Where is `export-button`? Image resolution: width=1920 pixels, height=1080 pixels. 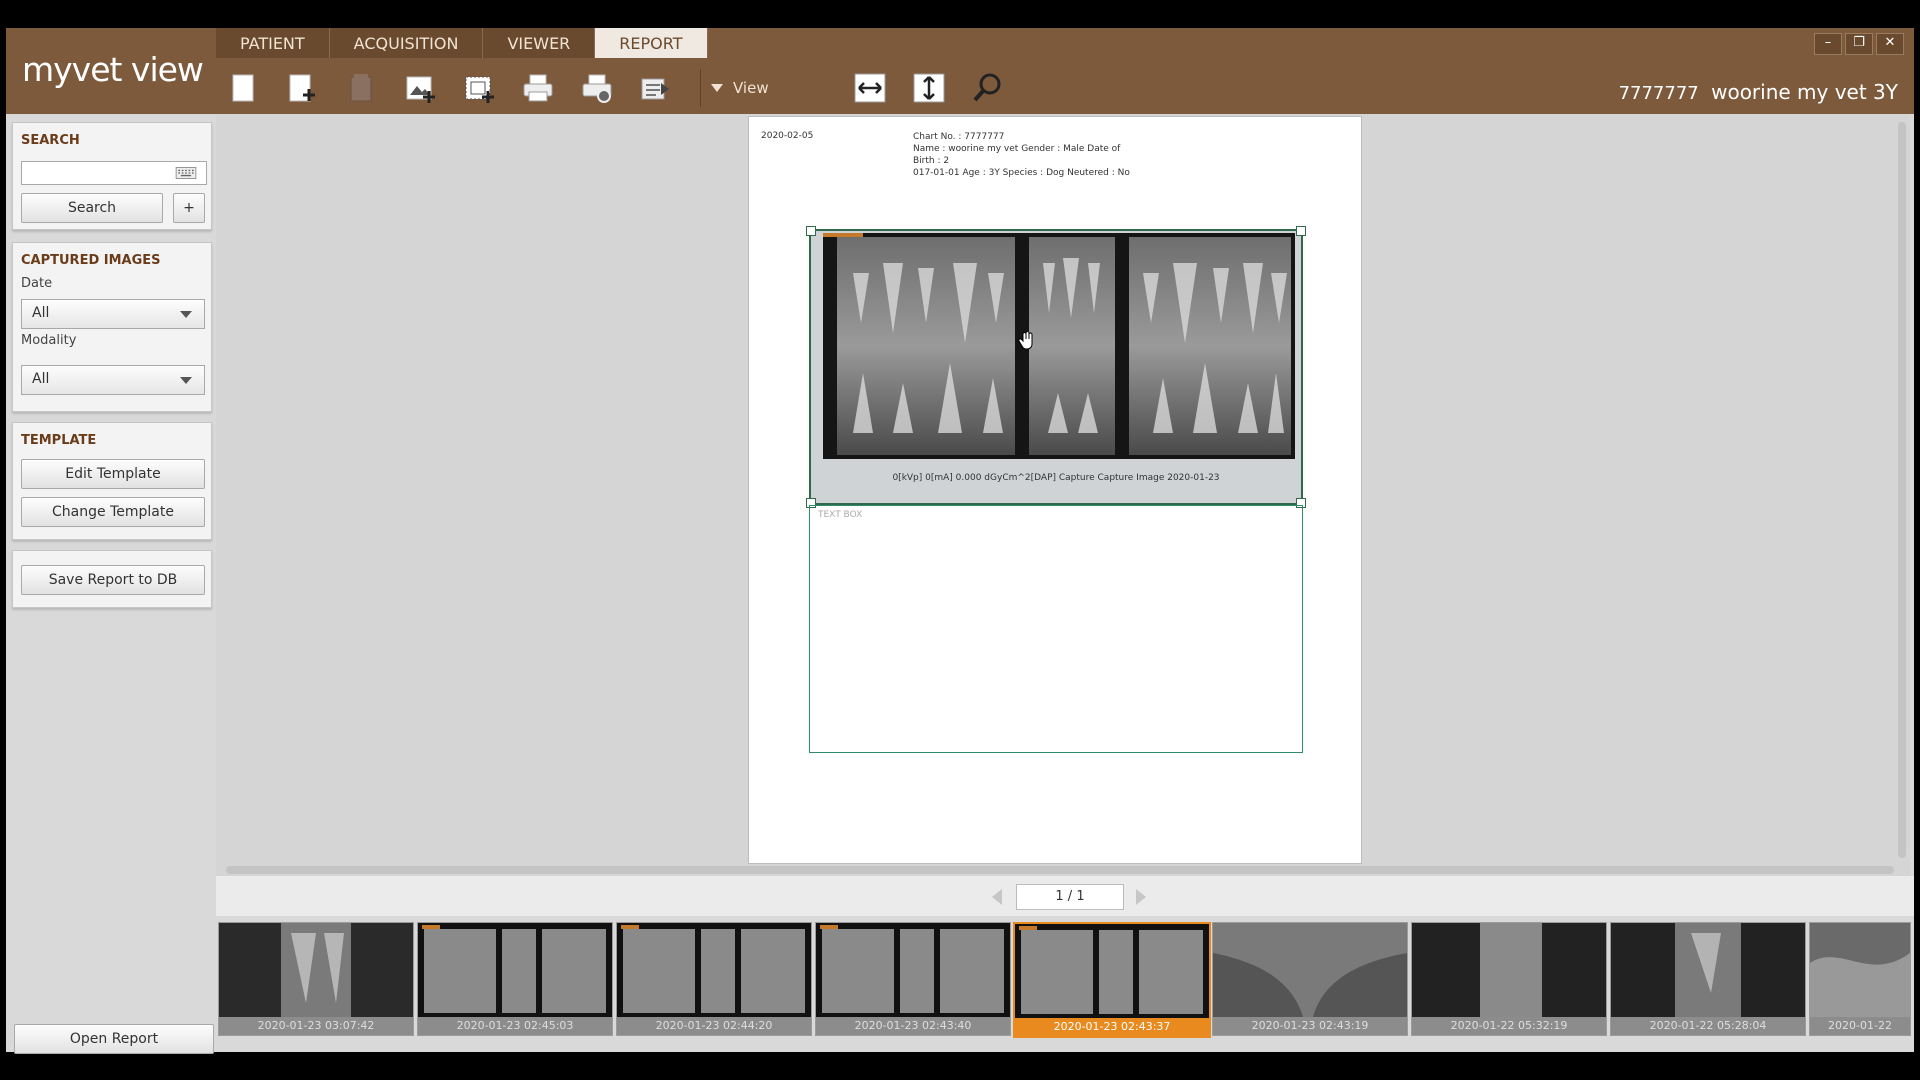
export-button is located at coordinates (656, 88).